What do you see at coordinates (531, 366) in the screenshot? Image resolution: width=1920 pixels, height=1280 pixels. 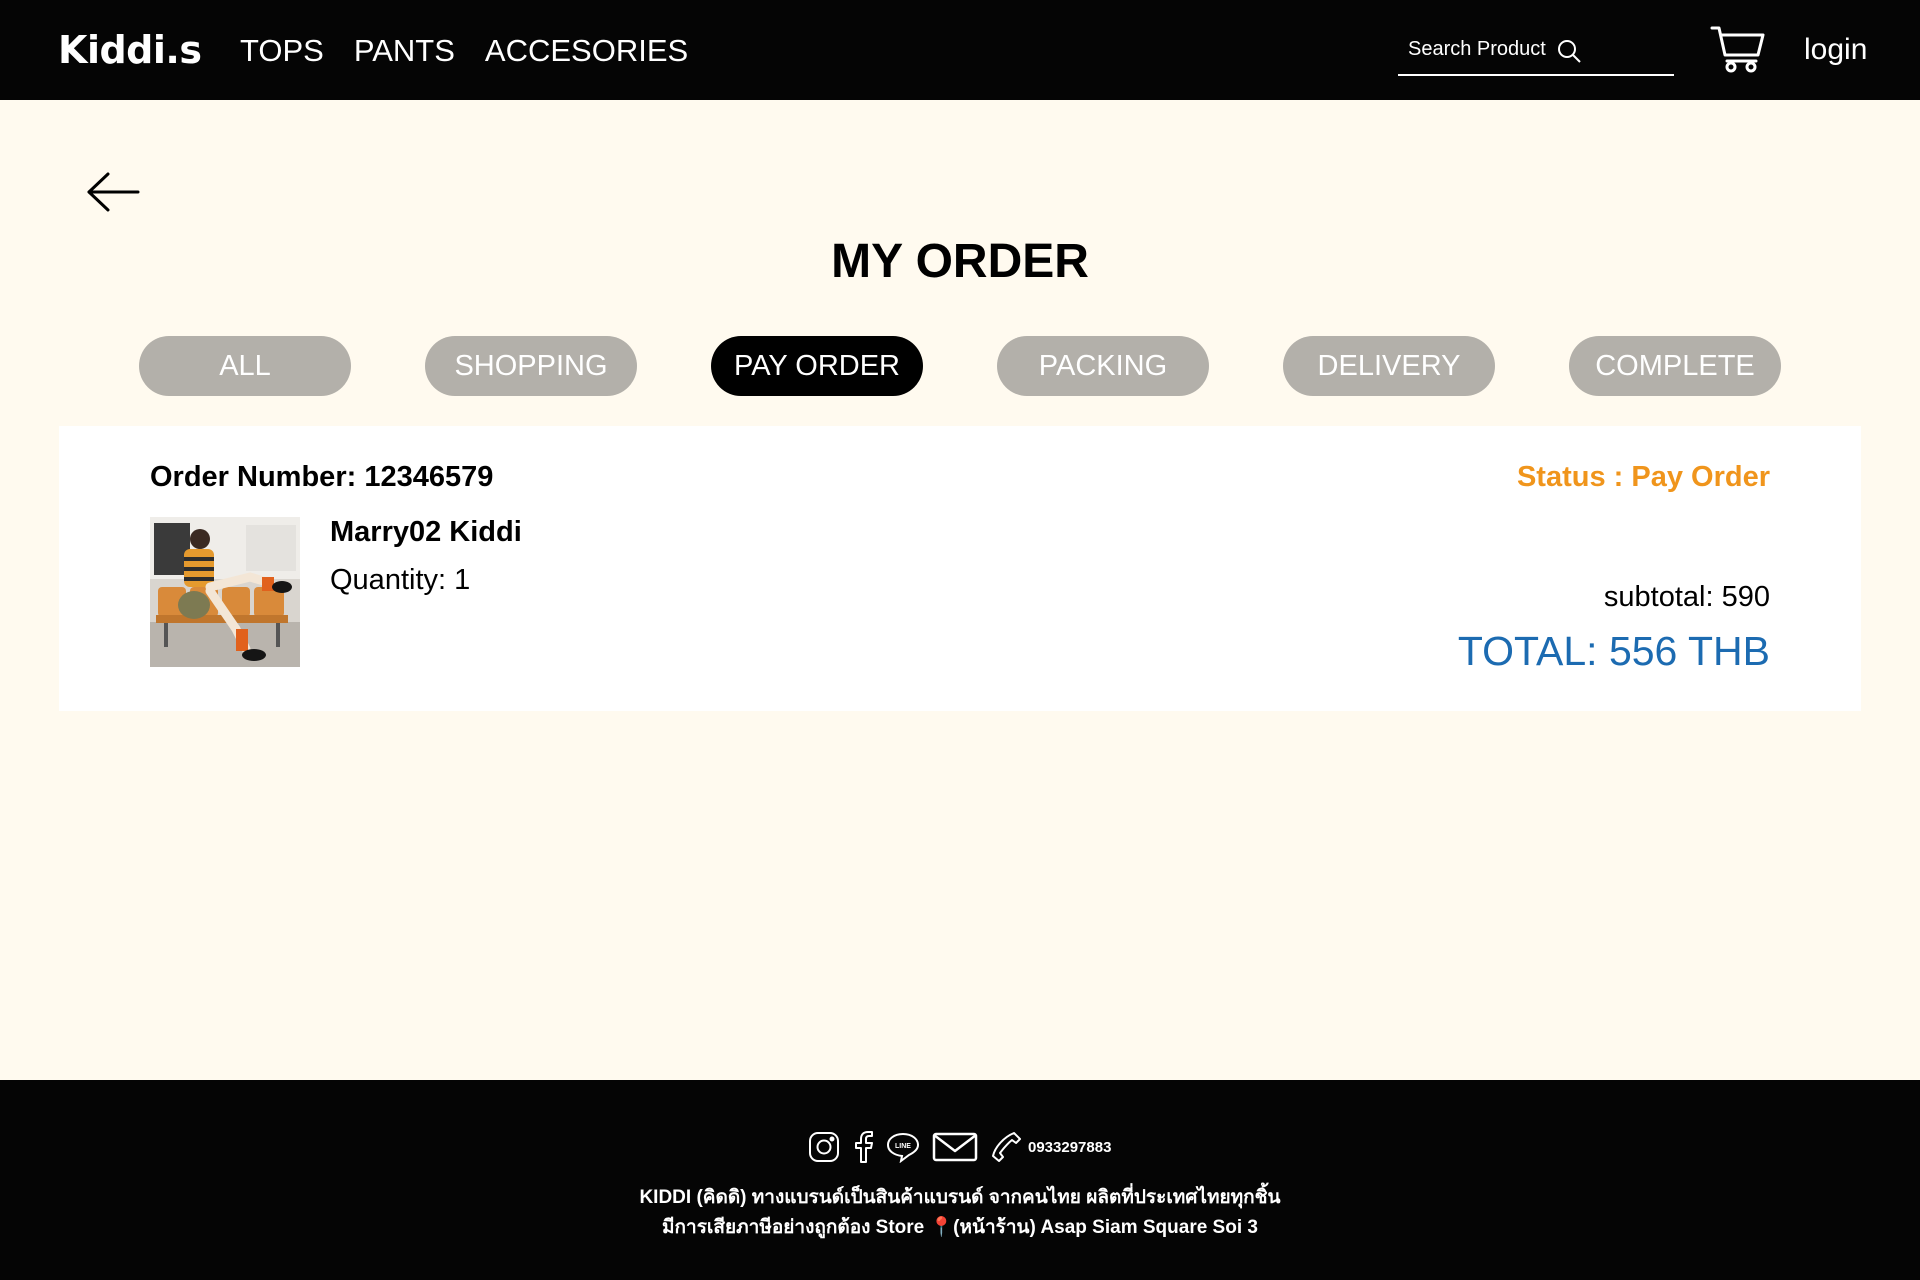 I see `tab-shopping: SHOPPING` at bounding box center [531, 366].